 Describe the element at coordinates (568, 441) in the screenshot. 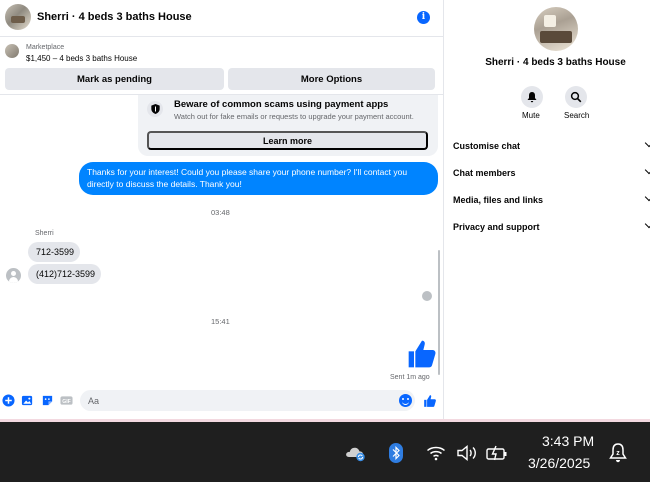

I see `taskbar-clock-time: 3:43 PM` at that location.